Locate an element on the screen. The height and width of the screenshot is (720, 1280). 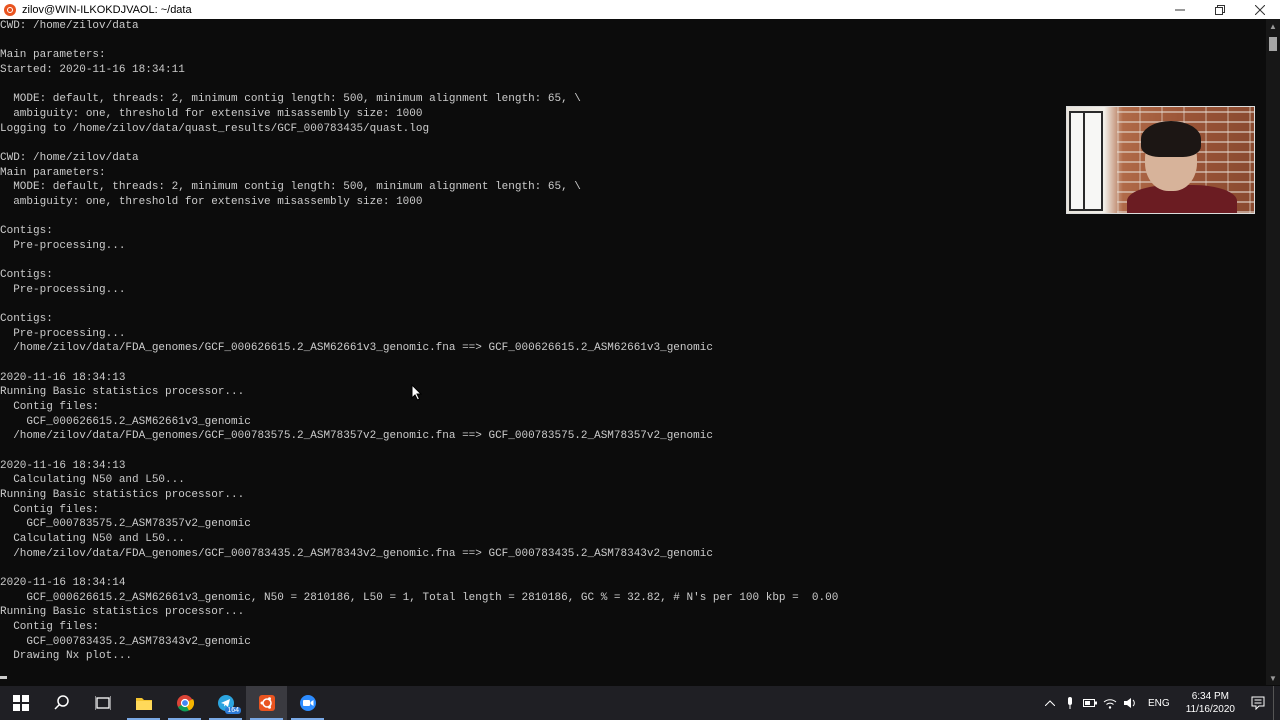
window-controls is located at coordinates (1220, 9).